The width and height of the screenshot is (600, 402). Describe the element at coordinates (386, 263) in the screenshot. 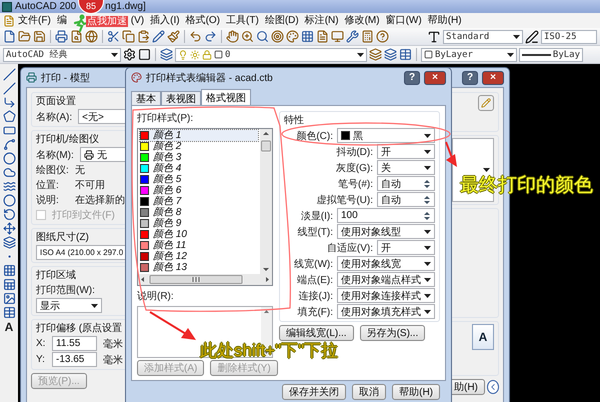

I see `dropdown: 使用对象线宽` at that location.